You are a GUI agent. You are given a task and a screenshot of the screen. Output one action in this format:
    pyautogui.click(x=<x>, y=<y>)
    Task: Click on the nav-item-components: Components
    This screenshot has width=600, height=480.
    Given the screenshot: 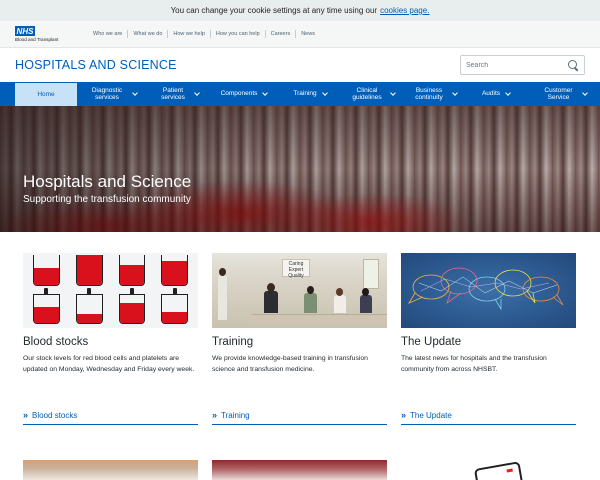 What is the action you would take?
    pyautogui.click(x=244, y=94)
    